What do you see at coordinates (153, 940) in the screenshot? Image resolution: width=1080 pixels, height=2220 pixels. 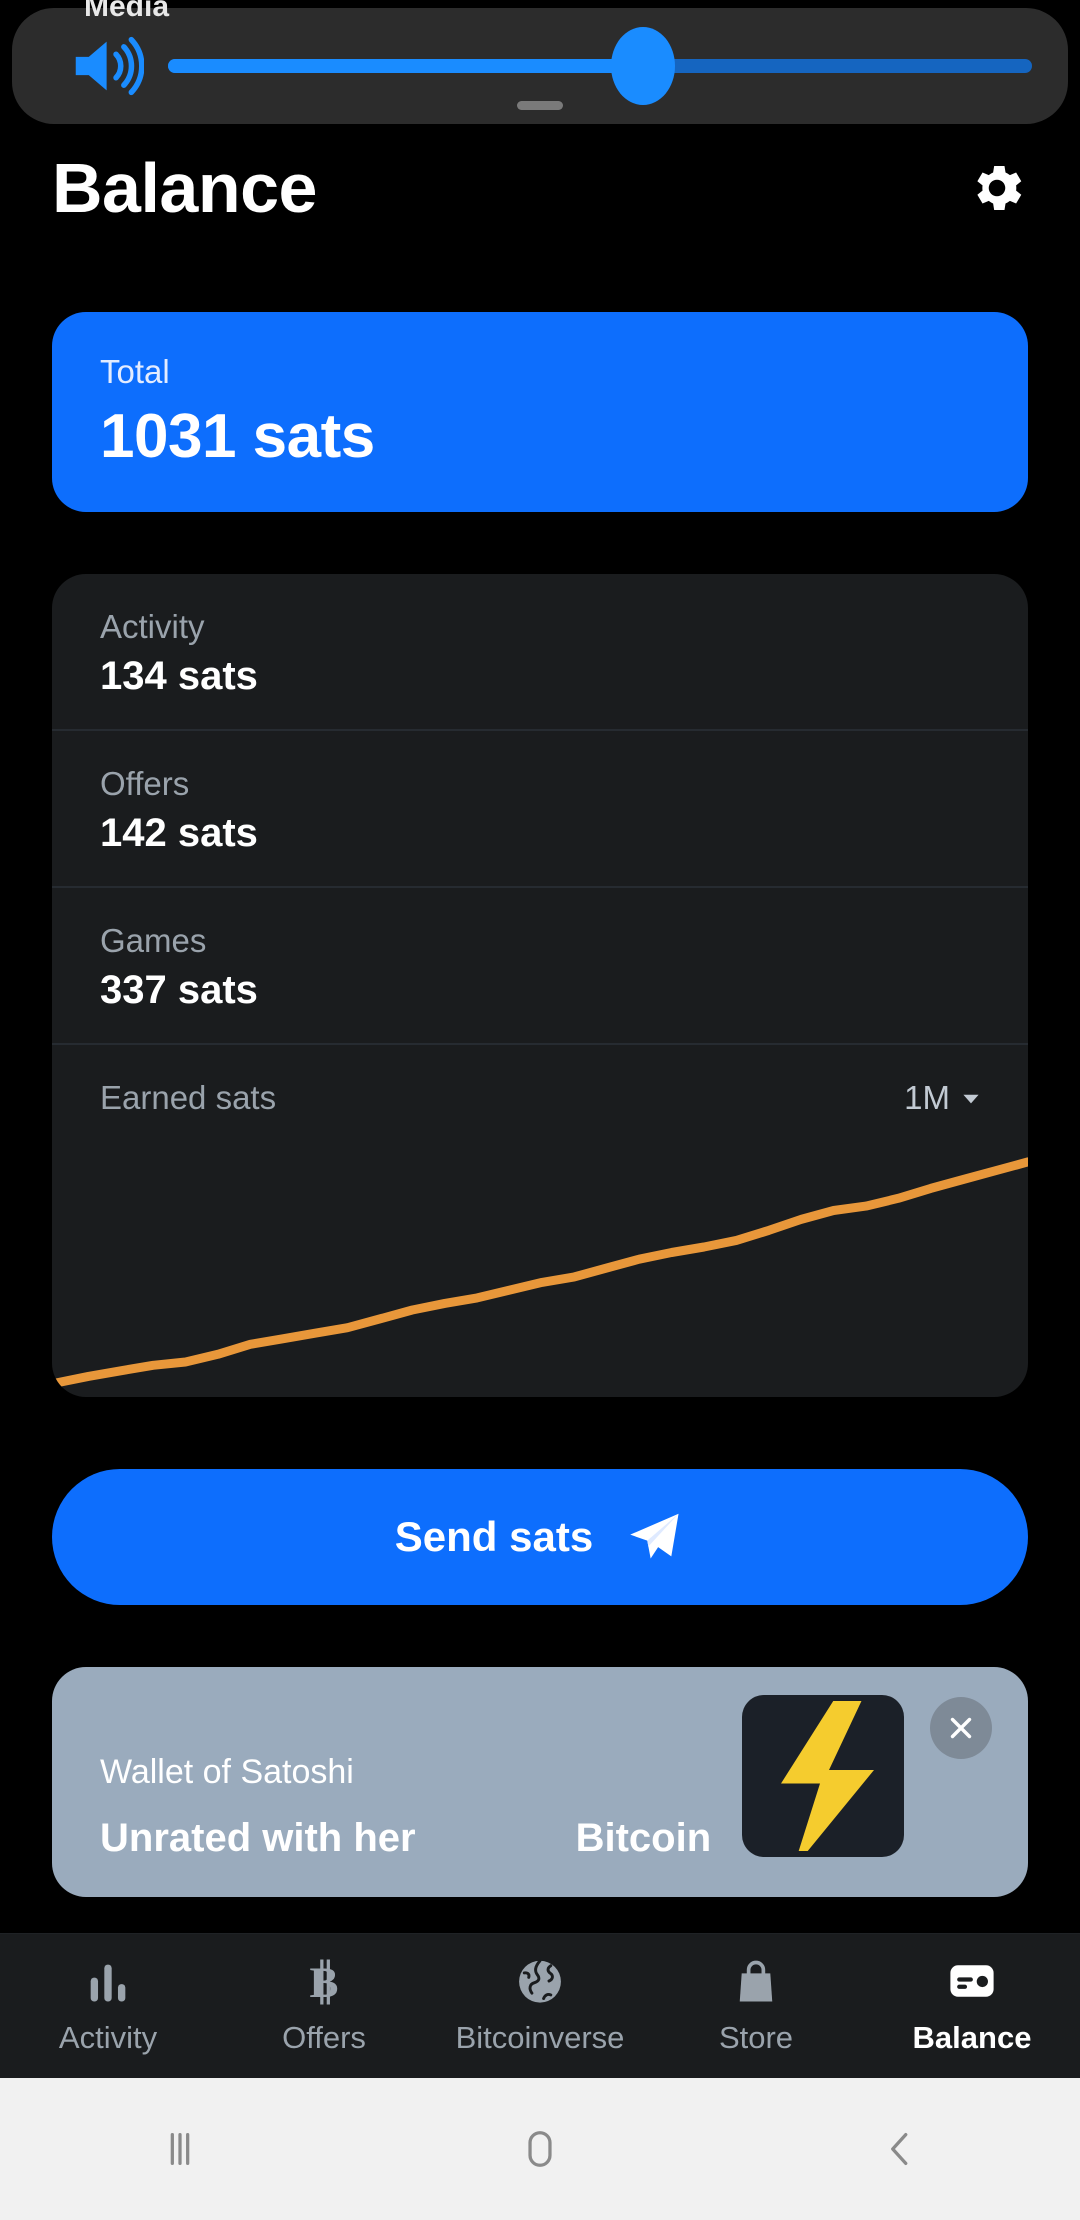 I see `stat-label: Games` at bounding box center [153, 940].